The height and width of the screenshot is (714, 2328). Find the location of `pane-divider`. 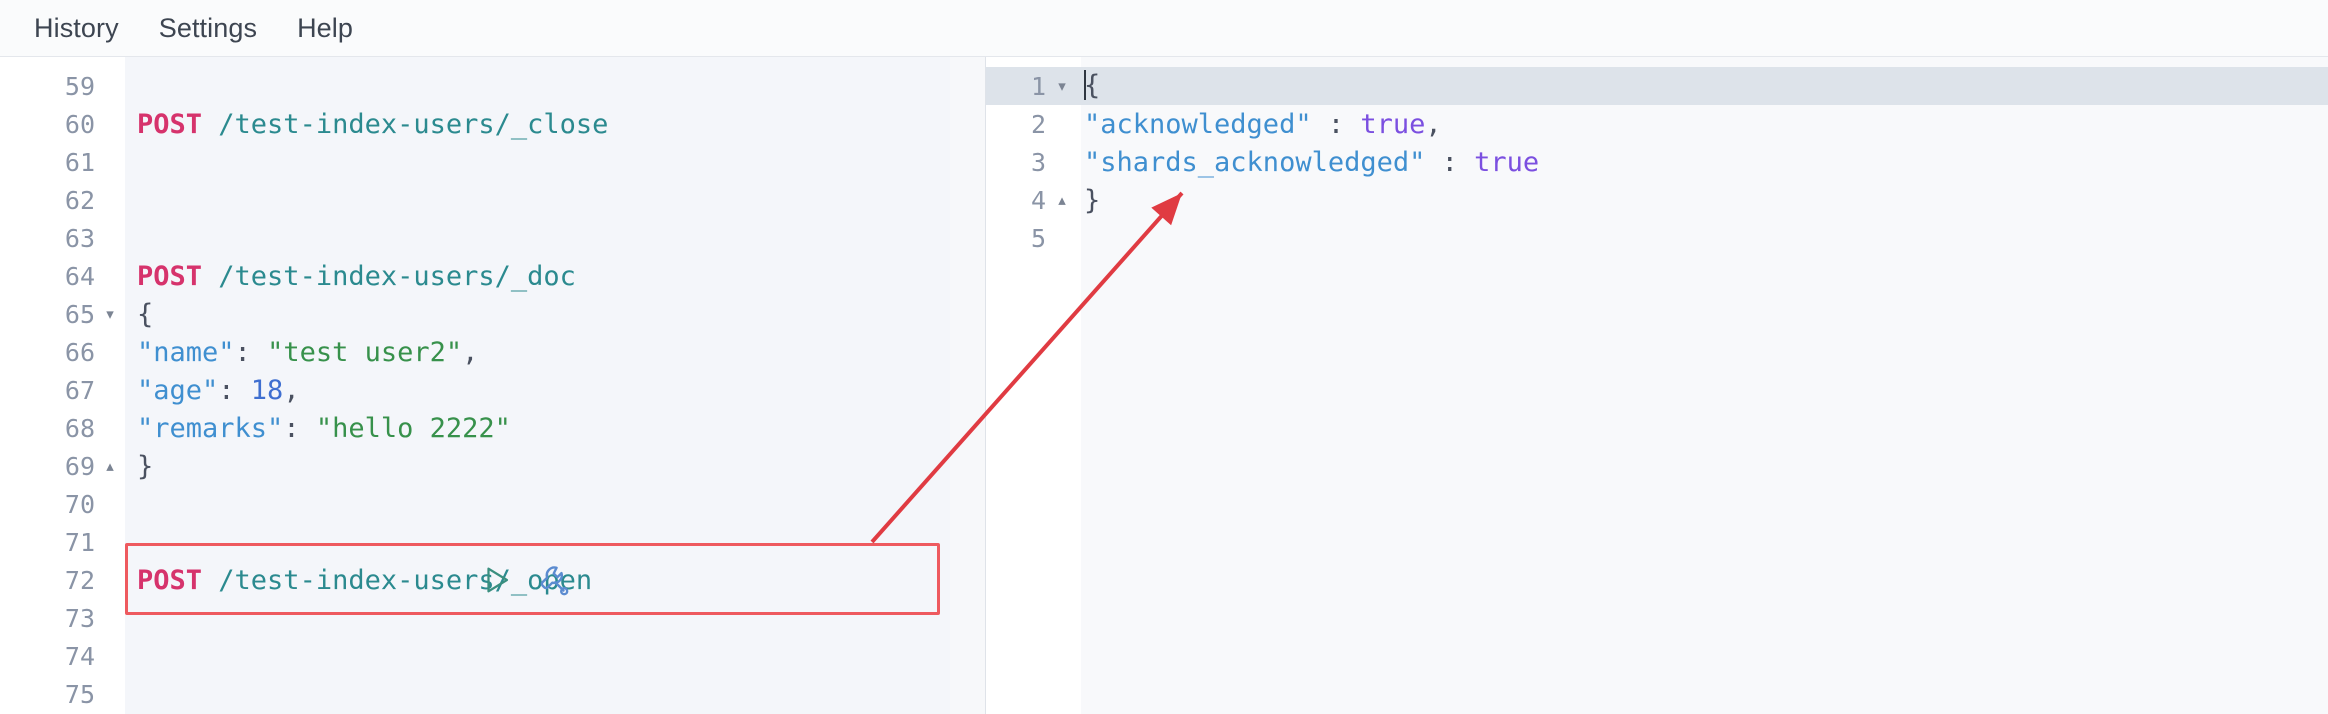

pane-divider is located at coordinates (967, 385).